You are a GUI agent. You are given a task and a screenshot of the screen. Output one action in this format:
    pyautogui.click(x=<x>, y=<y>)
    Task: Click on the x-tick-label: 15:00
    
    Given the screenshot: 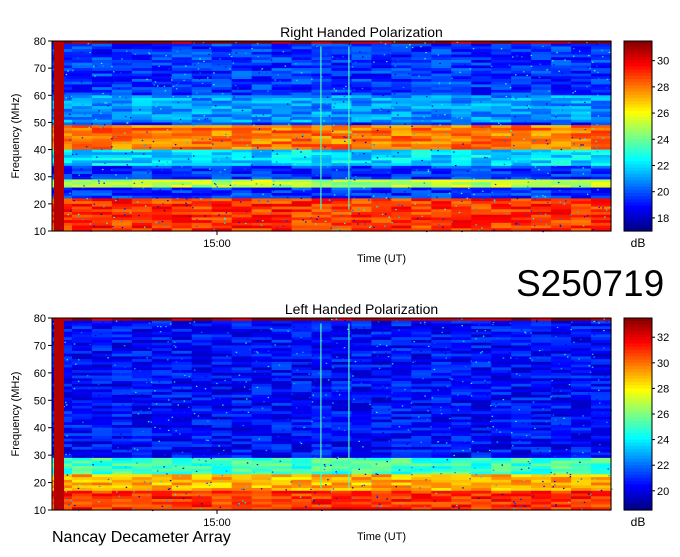 What is the action you would take?
    pyautogui.click(x=217, y=244)
    